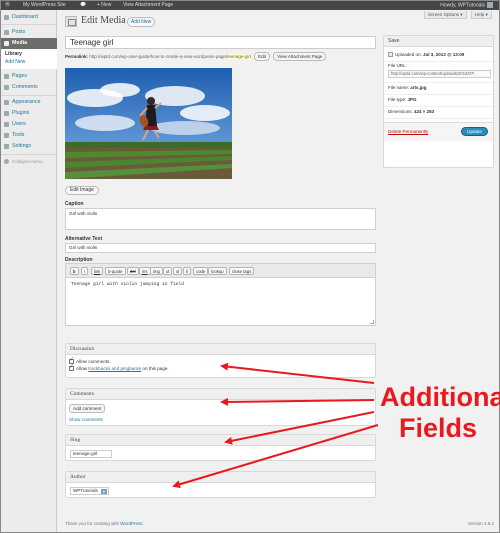  Describe the element at coordinates (299, 428) in the screenshot. I see `arrow-to-slug` at that location.